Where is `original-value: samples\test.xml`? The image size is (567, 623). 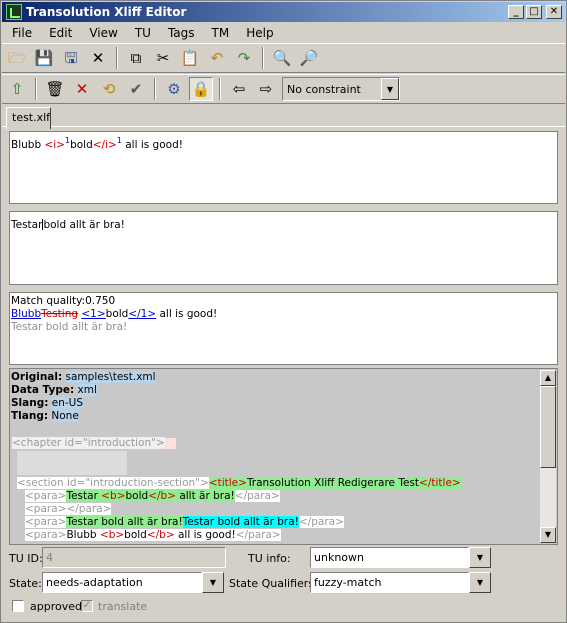 original-value: samples\test.xml is located at coordinates (110, 377).